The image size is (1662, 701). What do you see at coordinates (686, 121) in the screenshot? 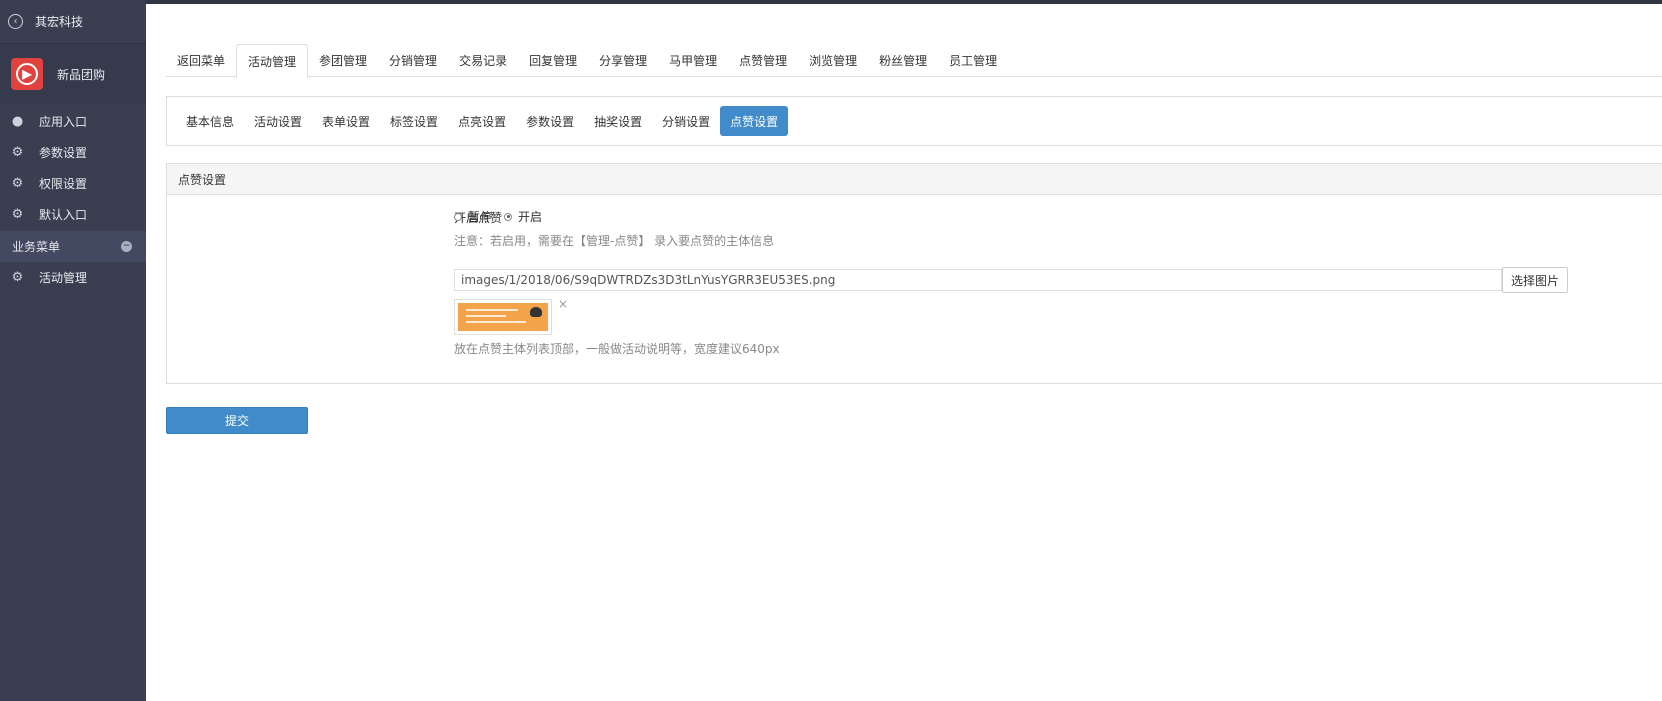
I see `subnav-distribution-settings: 分销设置` at bounding box center [686, 121].